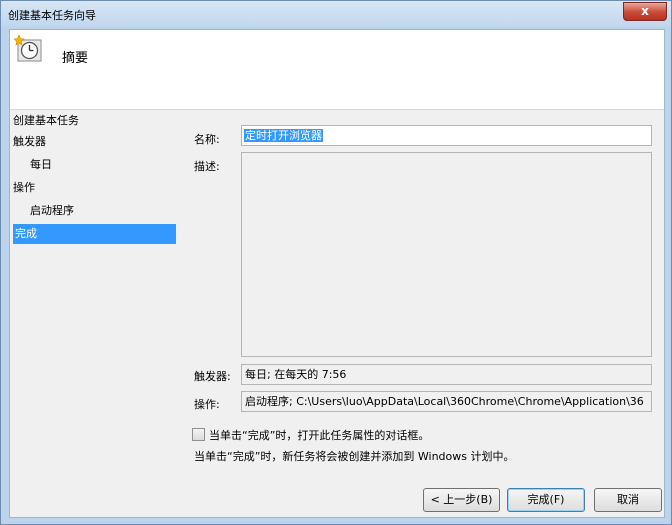 The image size is (672, 525). What do you see at coordinates (24, 188) in the screenshot?
I see `step-action: 操作` at bounding box center [24, 188].